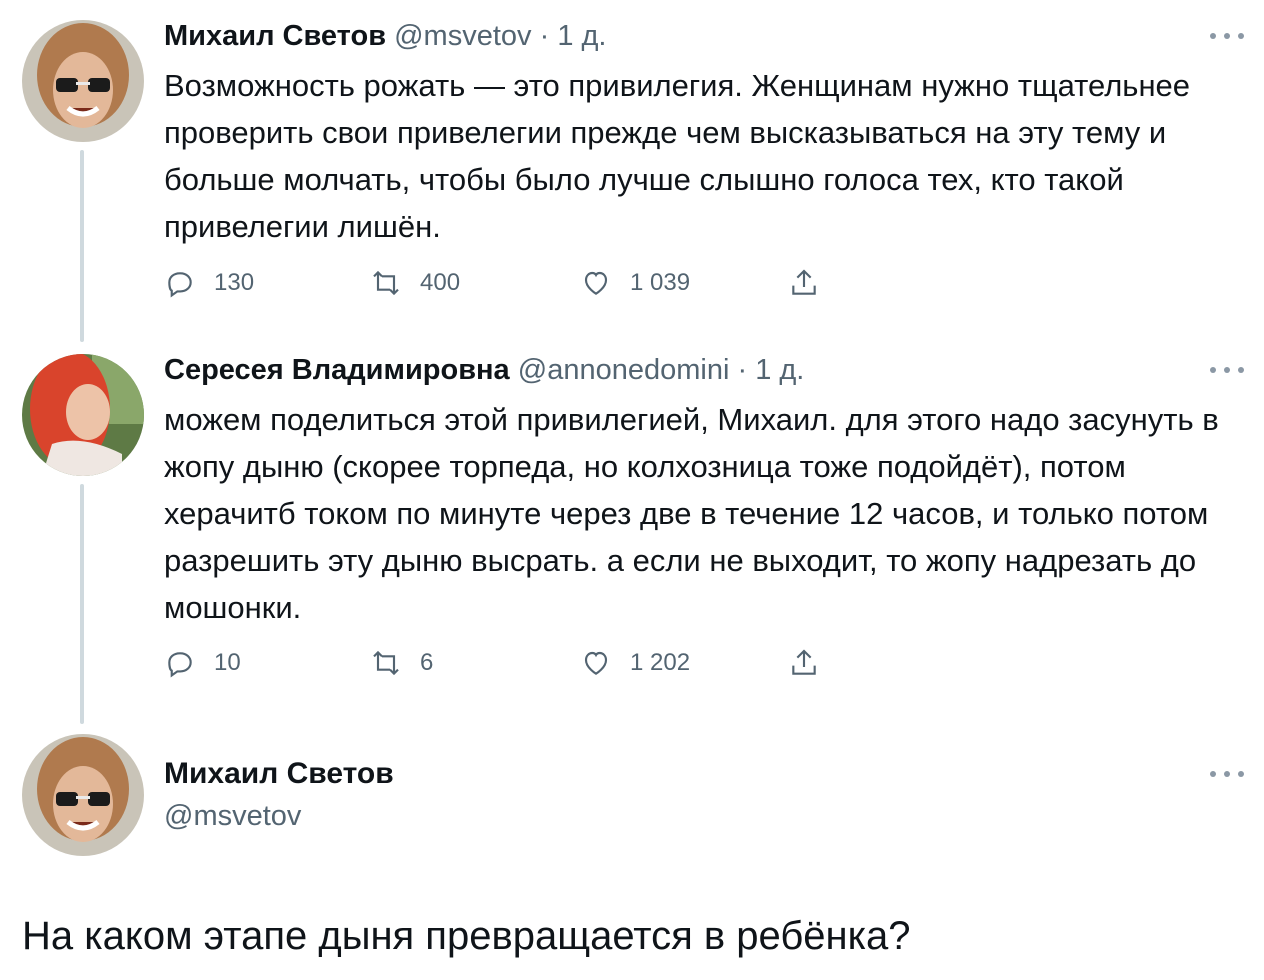  Describe the element at coordinates (440, 282) in the screenshot. I see `retweet-count: 400` at that location.